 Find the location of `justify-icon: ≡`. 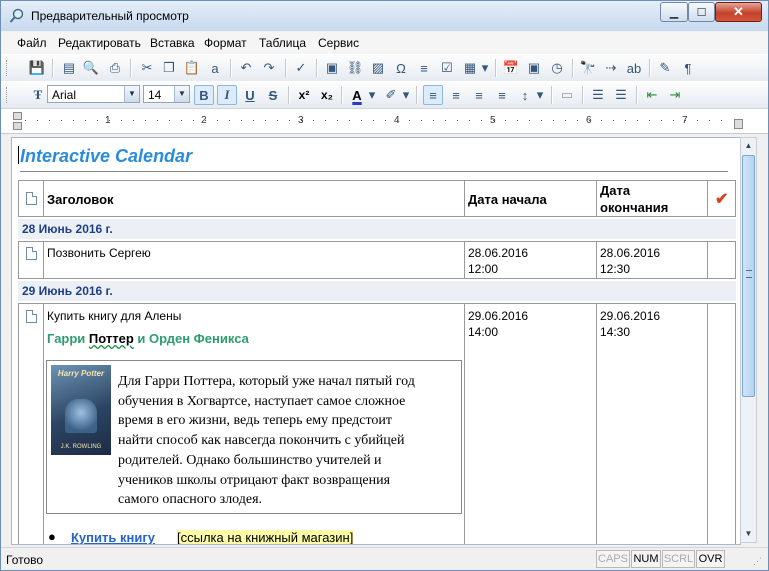

justify-icon: ≡ is located at coordinates (502, 95).